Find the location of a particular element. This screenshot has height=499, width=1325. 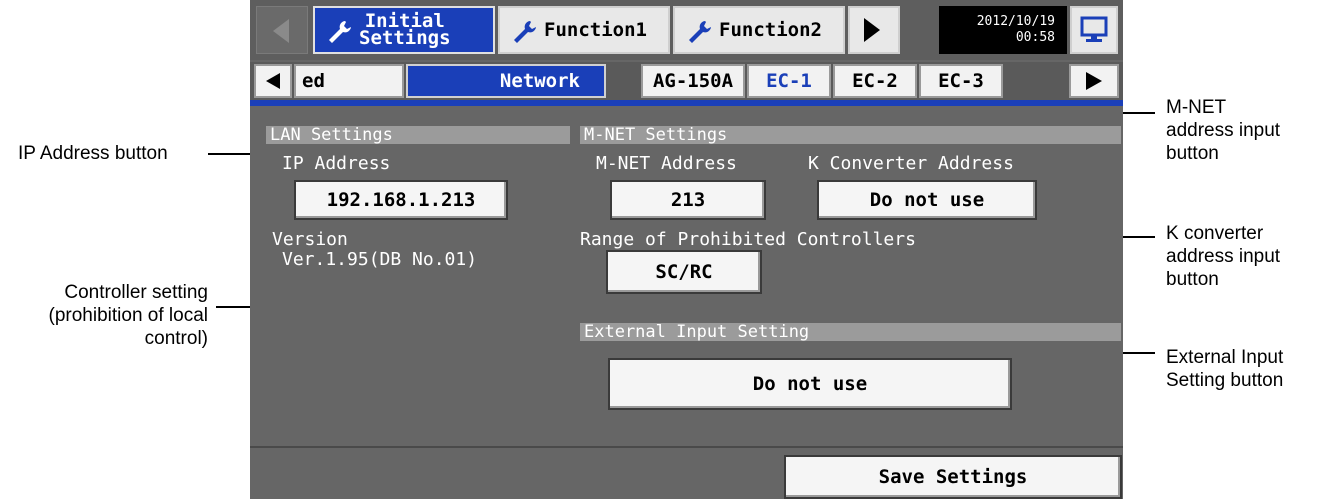

tab-function1: Function1 is located at coordinates (584, 30).